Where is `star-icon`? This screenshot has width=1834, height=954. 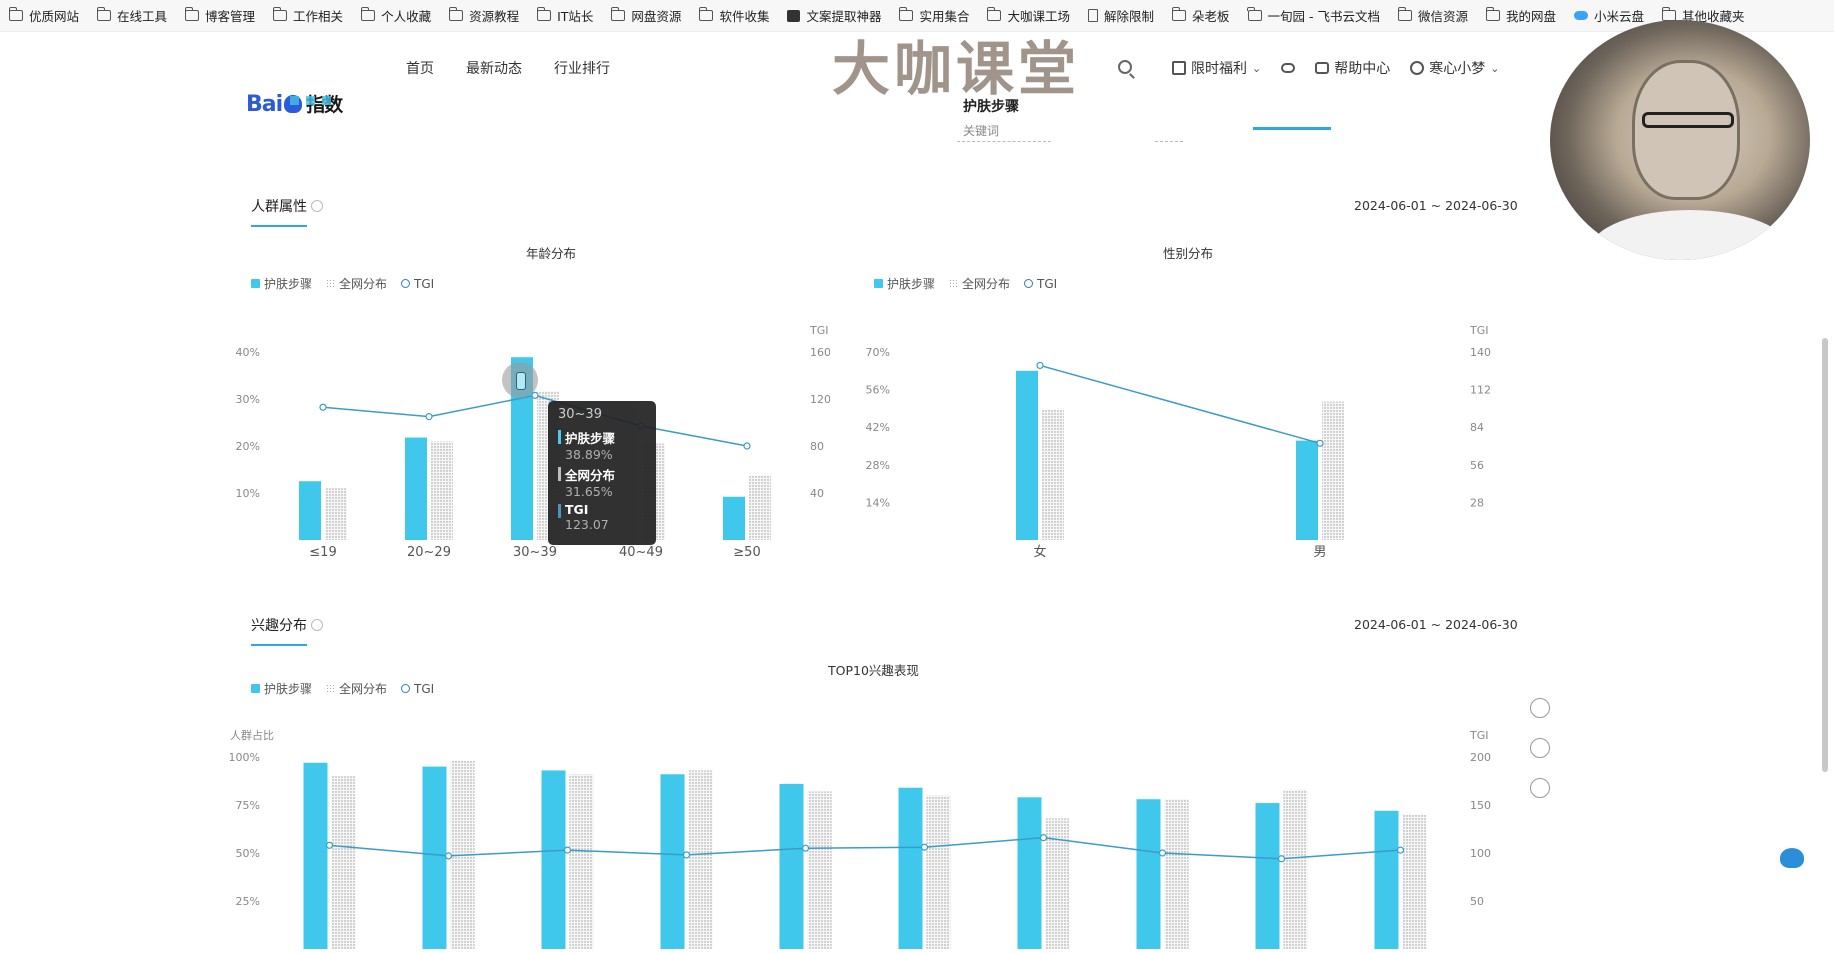
star-icon is located at coordinates (1540, 748).